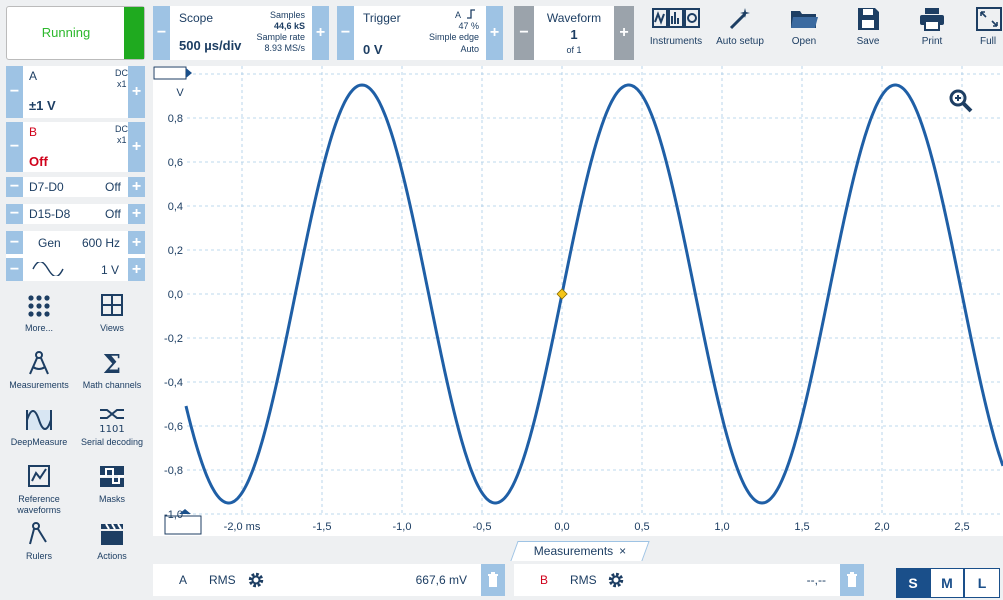 The width and height of the screenshot is (1003, 600). I want to click on channel-a-probe: x1, so click(122, 84).